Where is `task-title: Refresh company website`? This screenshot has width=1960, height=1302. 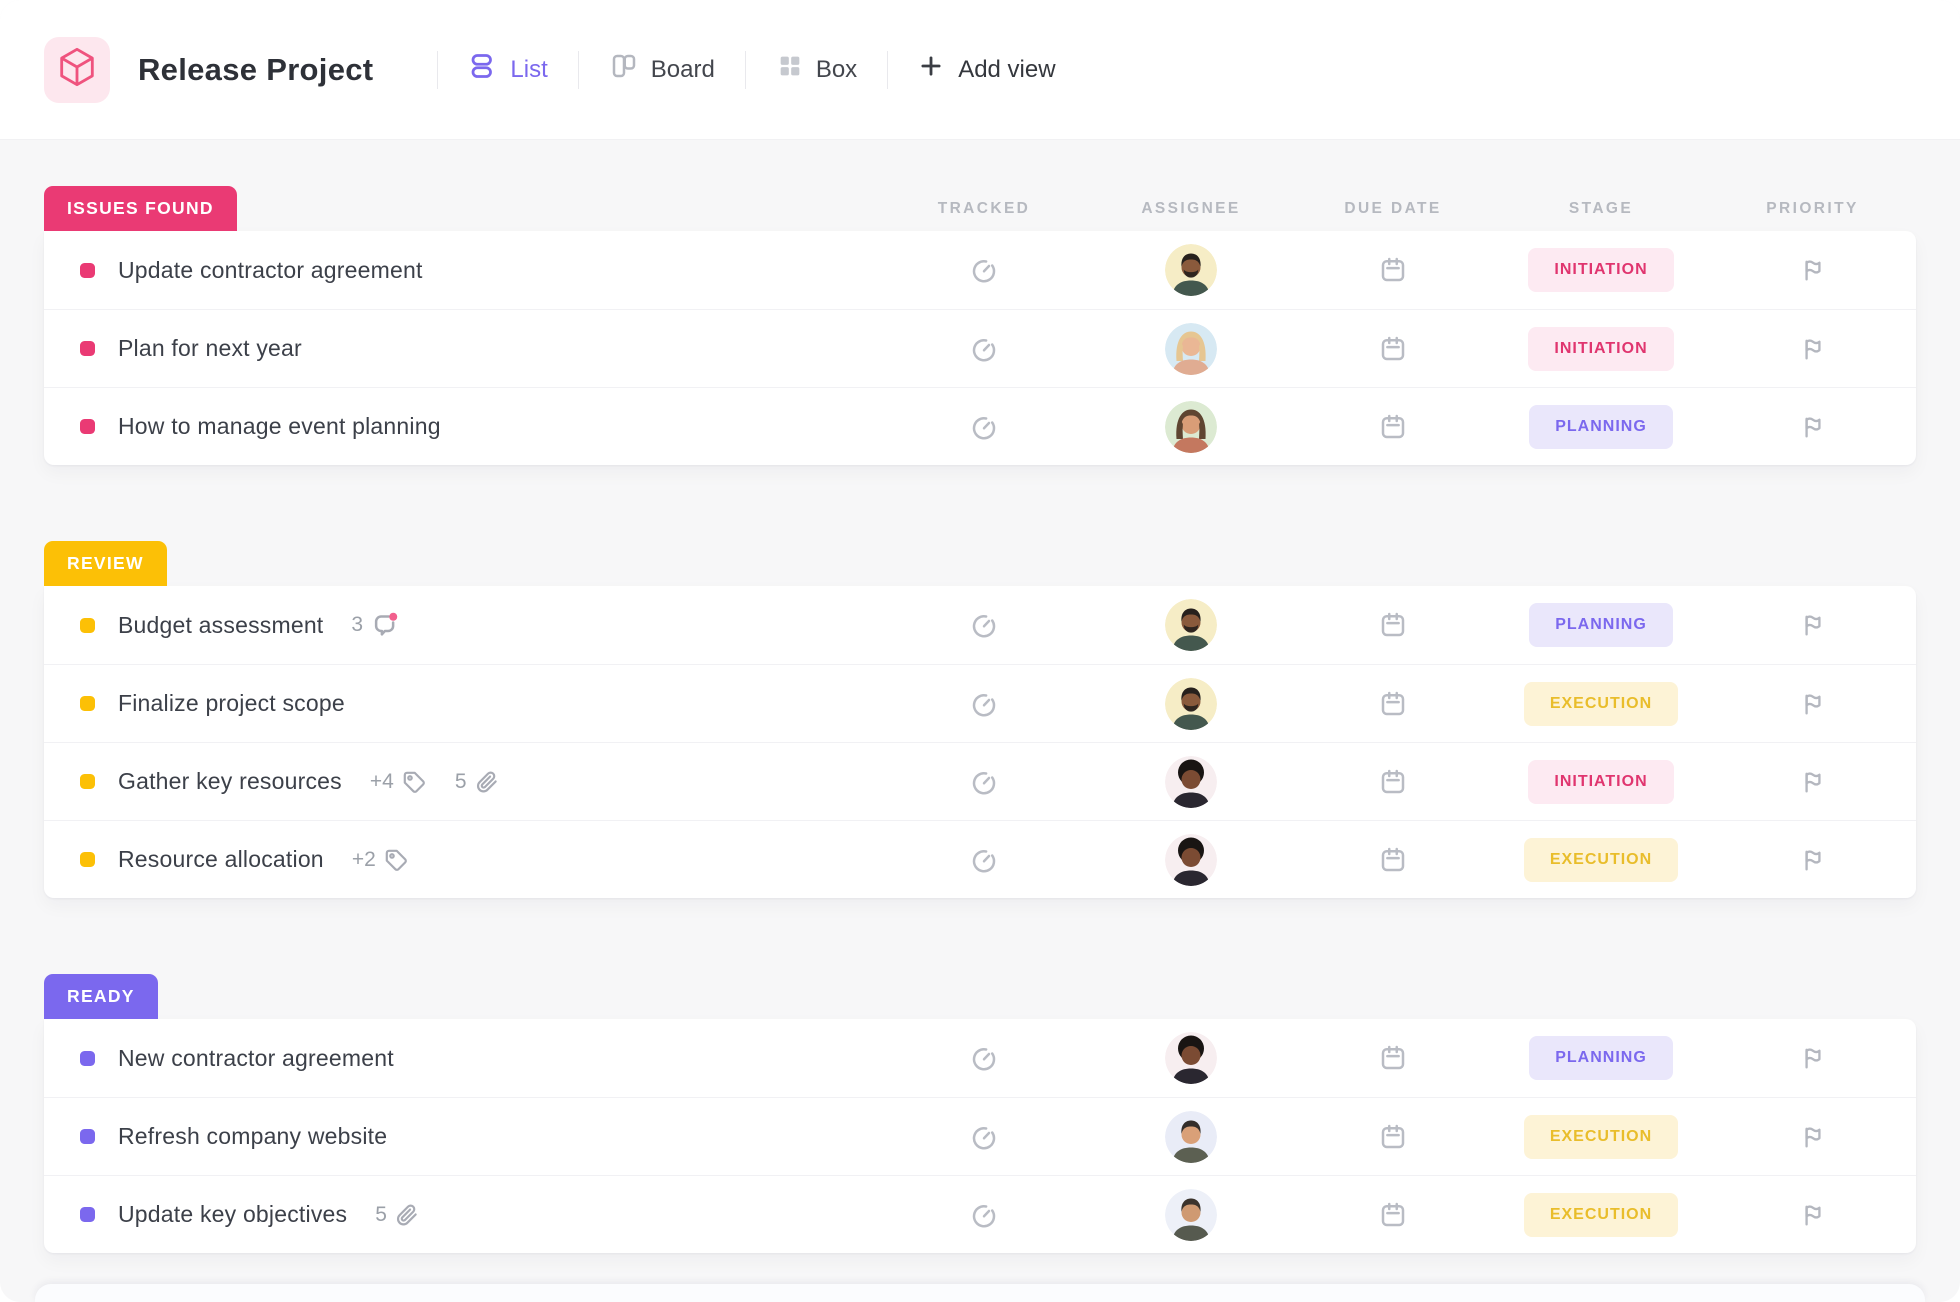
task-title: Refresh company website is located at coordinates (252, 1136).